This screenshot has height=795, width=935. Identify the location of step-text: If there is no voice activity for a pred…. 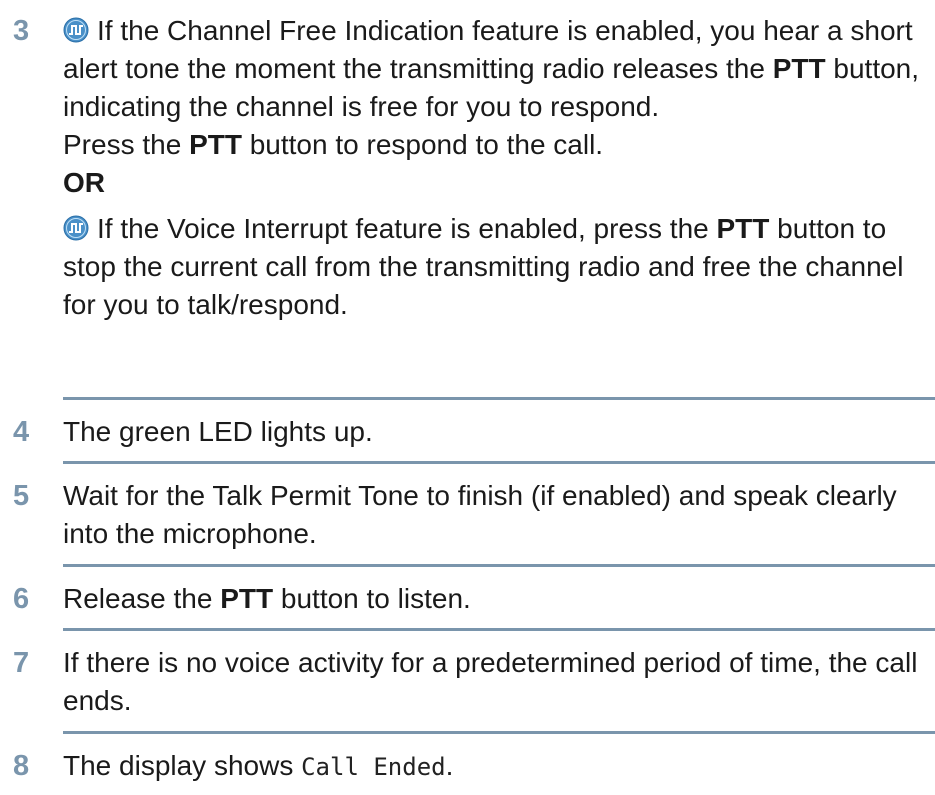
(490, 681).